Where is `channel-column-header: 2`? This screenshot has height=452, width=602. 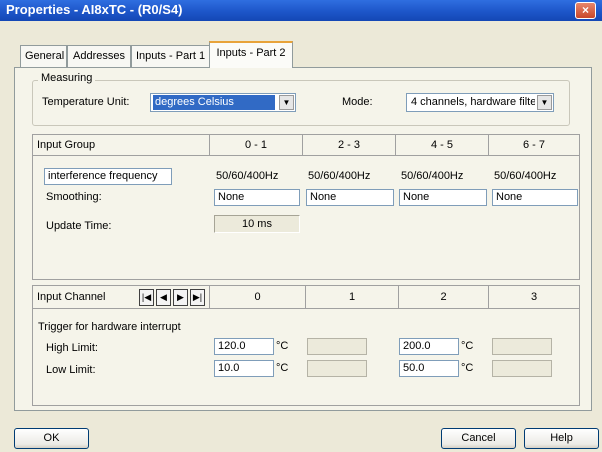 channel-column-header: 2 is located at coordinates (444, 297).